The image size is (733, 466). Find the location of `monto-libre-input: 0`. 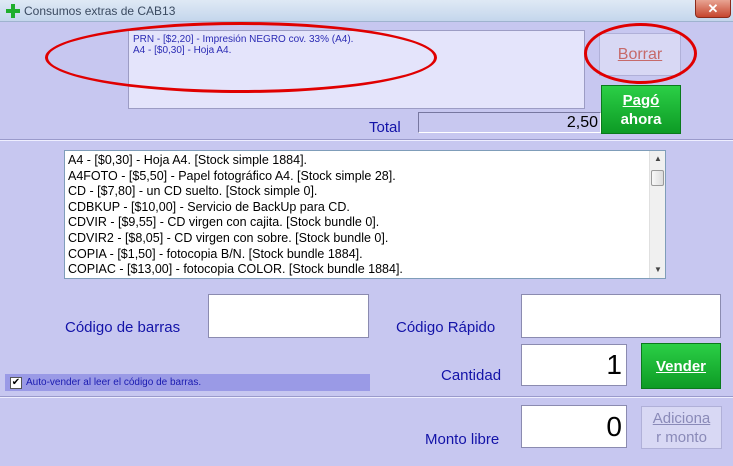

monto-libre-input: 0 is located at coordinates (574, 426).